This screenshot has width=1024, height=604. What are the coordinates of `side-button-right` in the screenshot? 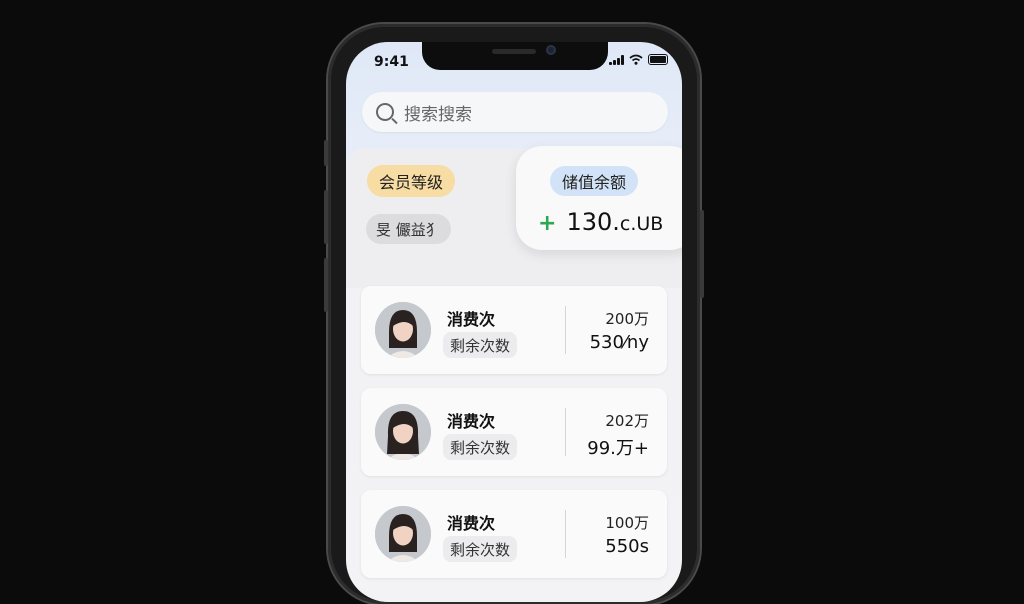 It's located at (702, 254).